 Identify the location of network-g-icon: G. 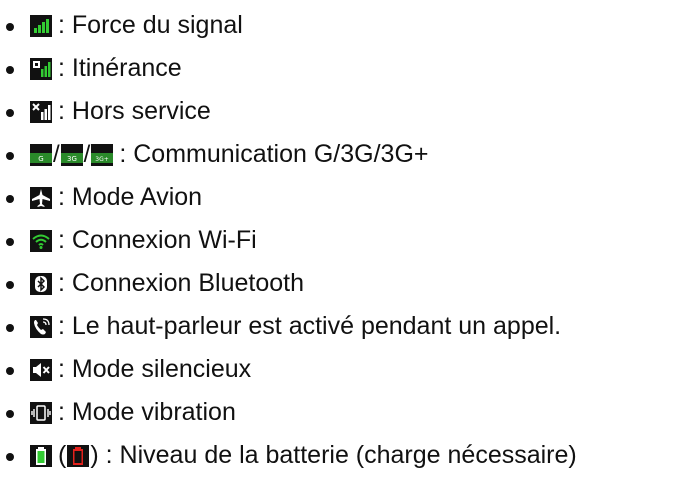
(41, 154).